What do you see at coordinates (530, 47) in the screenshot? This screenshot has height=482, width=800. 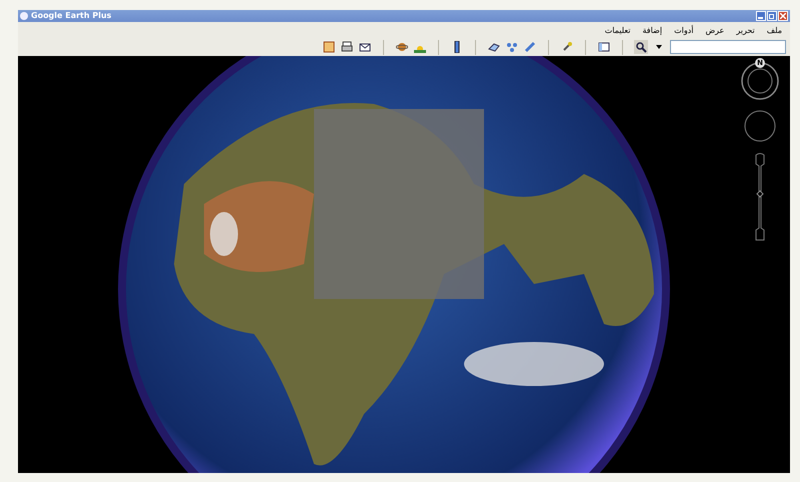 I see `path-icon` at bounding box center [530, 47].